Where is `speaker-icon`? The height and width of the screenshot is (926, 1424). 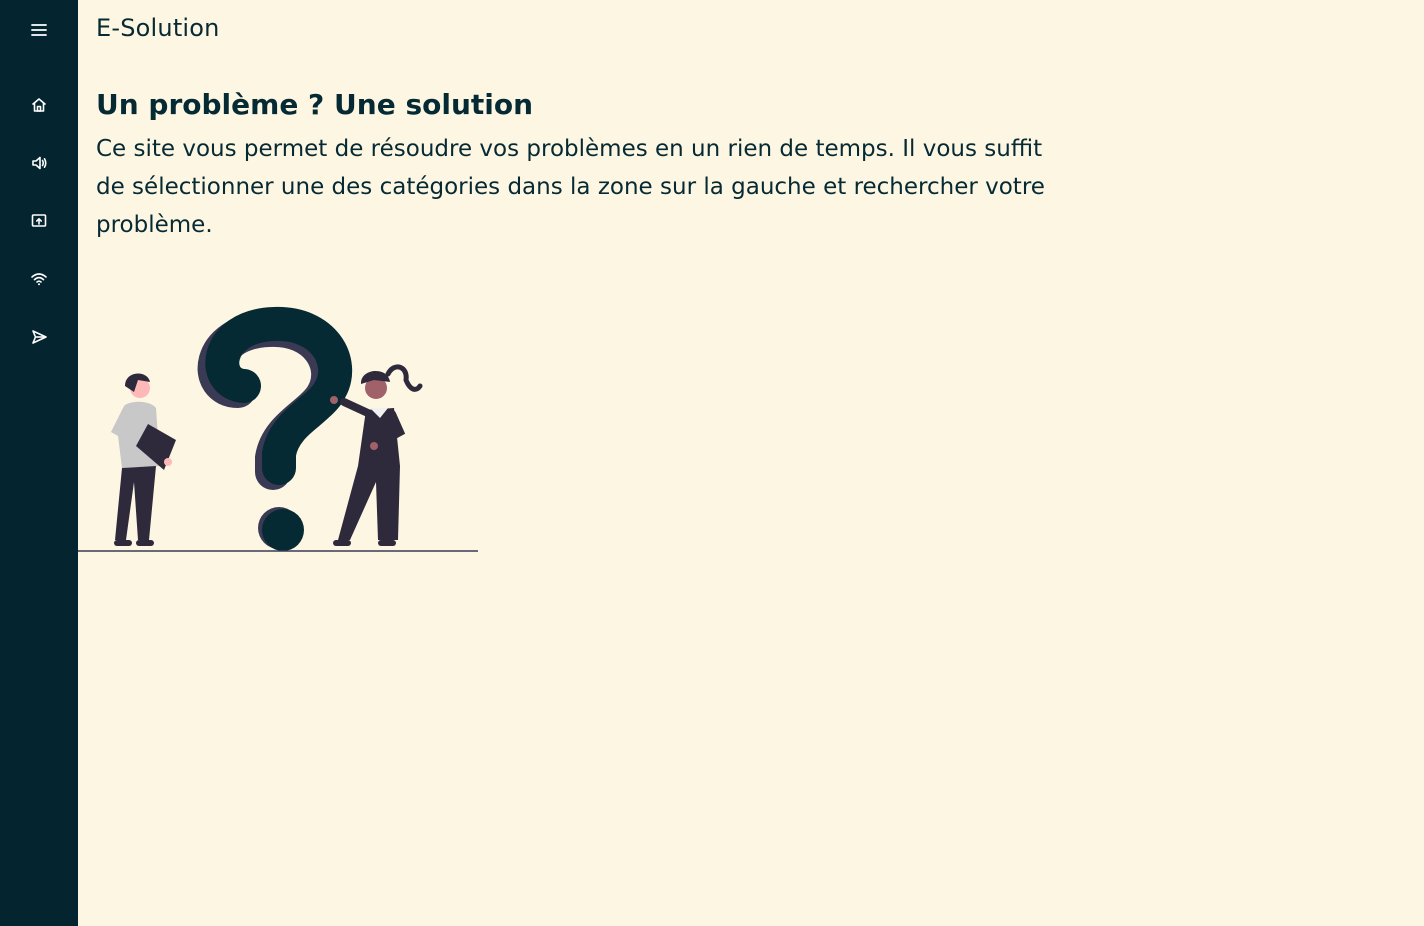
speaker-icon is located at coordinates (39, 163).